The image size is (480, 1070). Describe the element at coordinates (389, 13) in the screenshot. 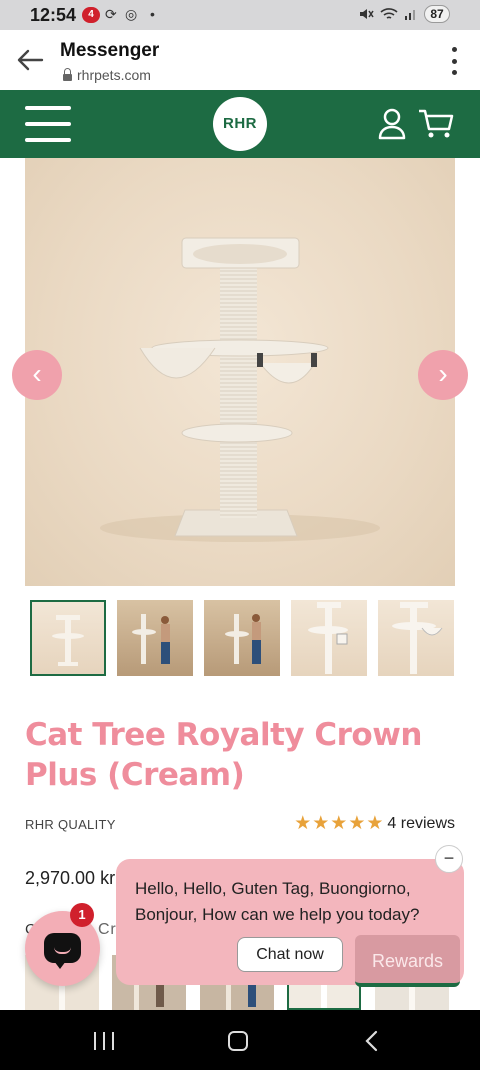

I see `wifi-icon` at that location.